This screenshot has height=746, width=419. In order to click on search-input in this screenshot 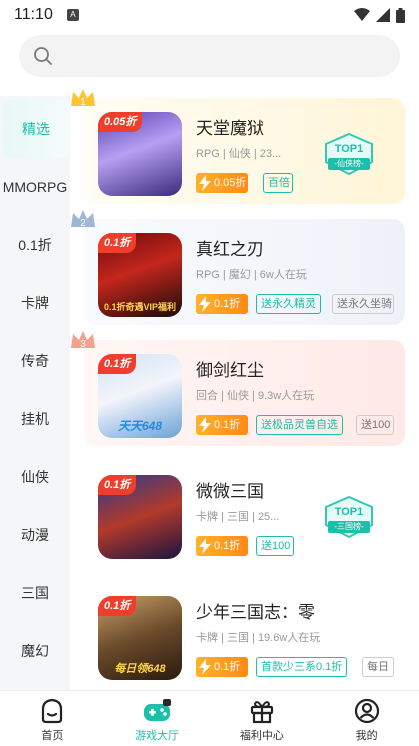, I will do `click(211, 56)`.